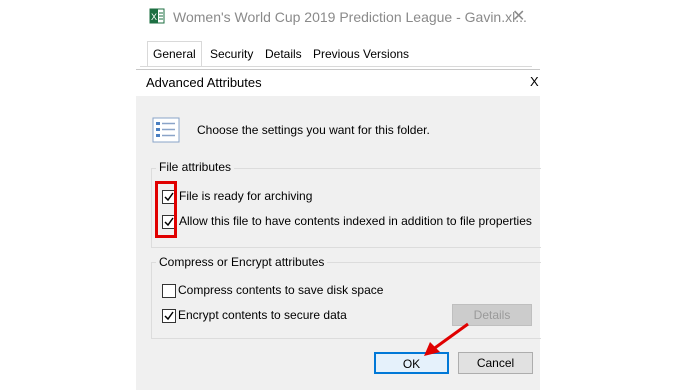  I want to click on encrypt-checkbox-label: Encrypt contents to secure data, so click(262, 315).